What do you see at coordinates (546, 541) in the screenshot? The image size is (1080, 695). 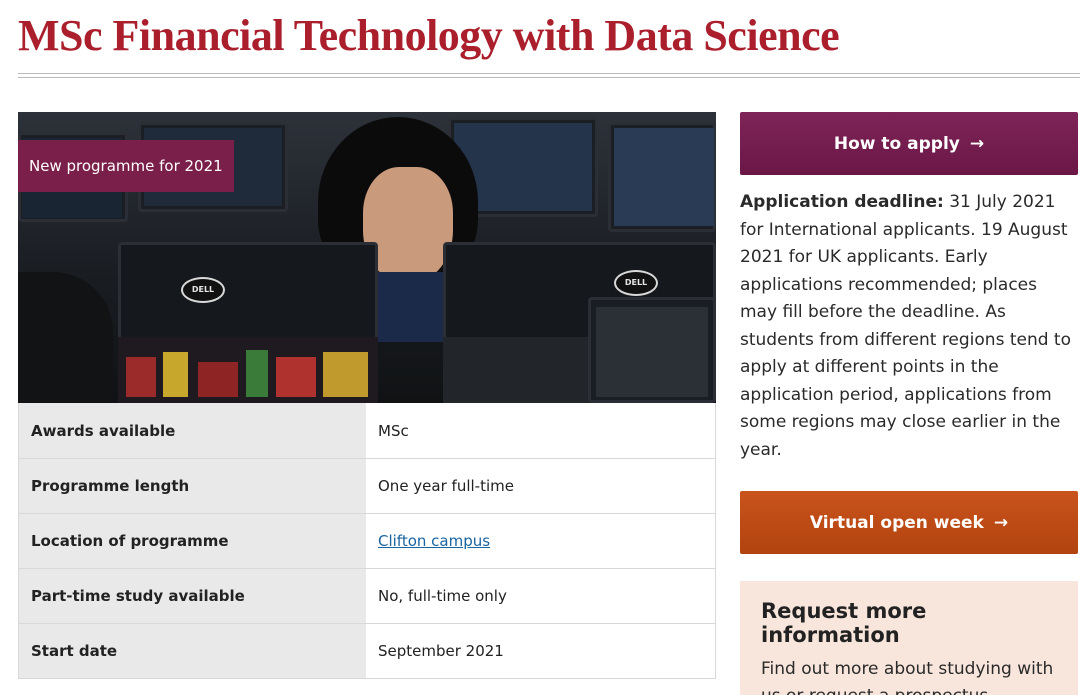 I see `clifton-campus-link: Clifton campus` at bounding box center [546, 541].